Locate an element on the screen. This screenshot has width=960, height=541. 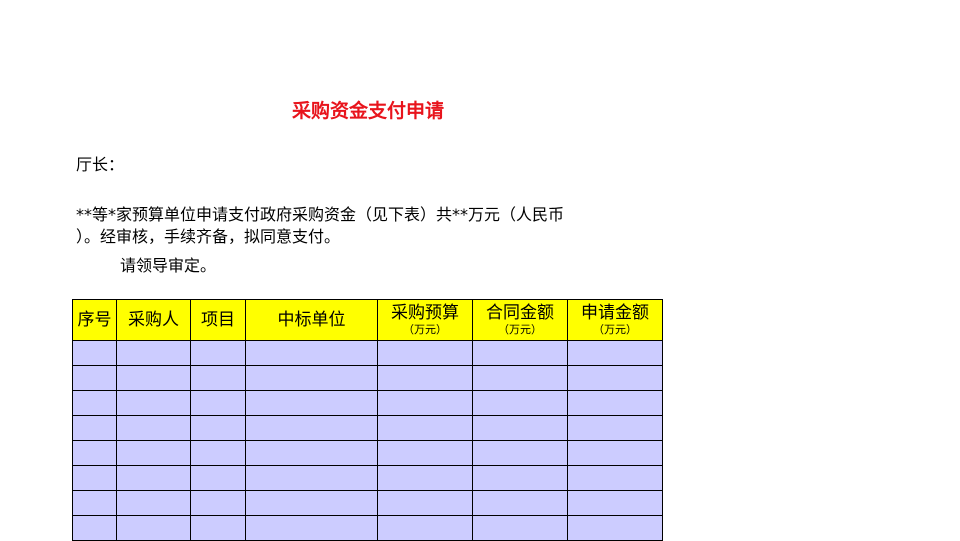
column-header-label: 申请金额 is located at coordinates (615, 313).